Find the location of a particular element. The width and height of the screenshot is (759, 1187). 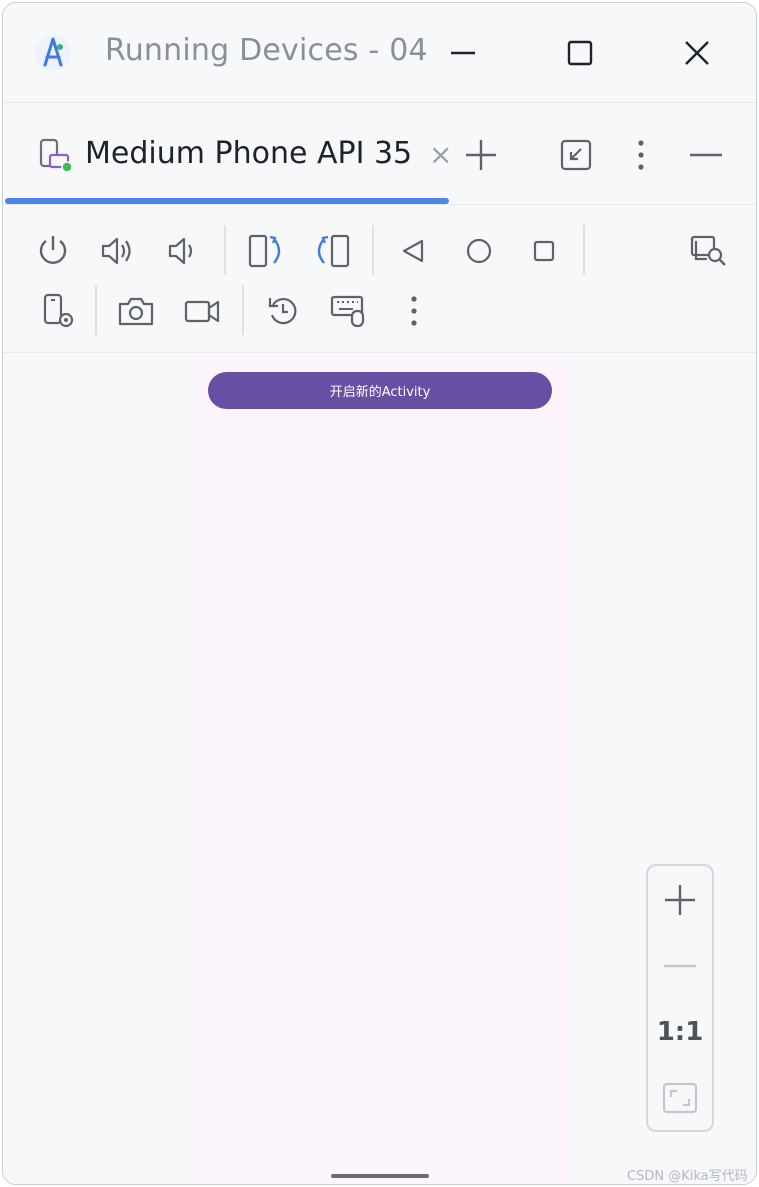

window-title: Running Devices - 04 is located at coordinates (266, 50).